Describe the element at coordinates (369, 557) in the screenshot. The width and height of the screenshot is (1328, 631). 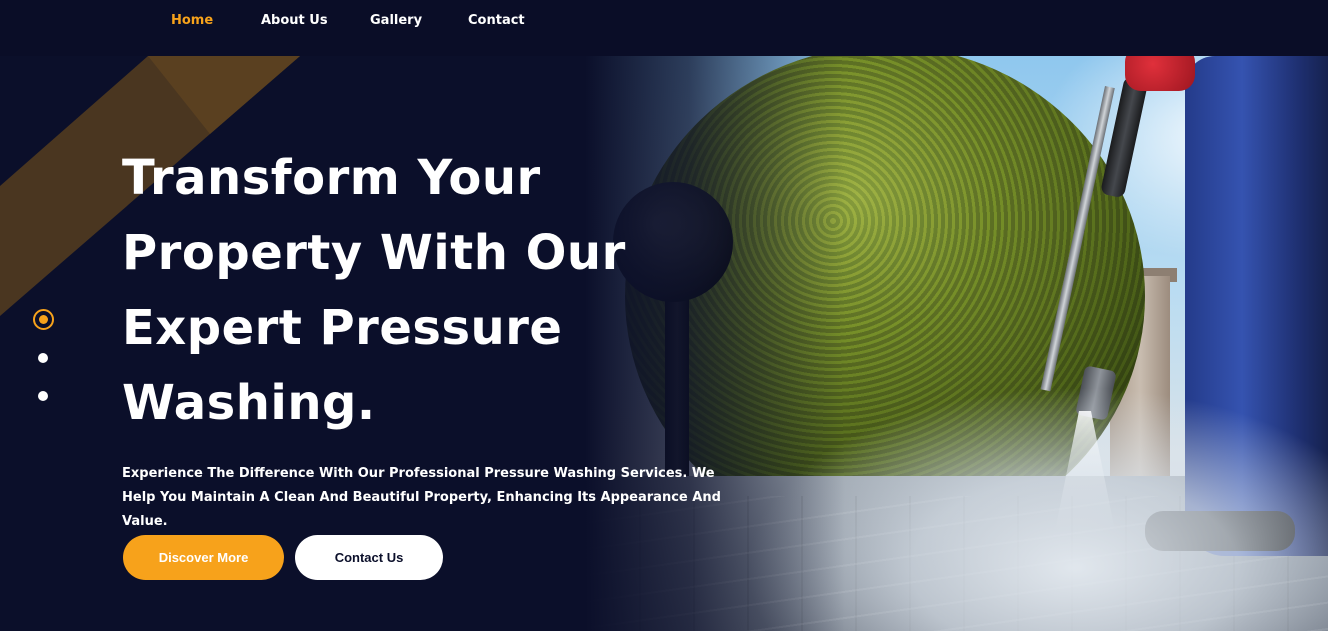
I see `contact-us-button: Contact Us` at that location.